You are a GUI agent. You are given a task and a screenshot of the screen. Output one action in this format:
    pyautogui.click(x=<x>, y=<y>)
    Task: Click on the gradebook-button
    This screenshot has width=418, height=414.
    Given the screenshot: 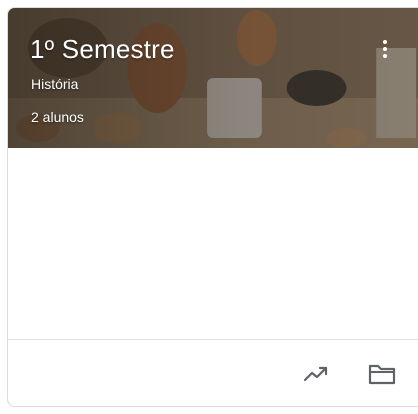 What is the action you would take?
    pyautogui.click(x=316, y=374)
    